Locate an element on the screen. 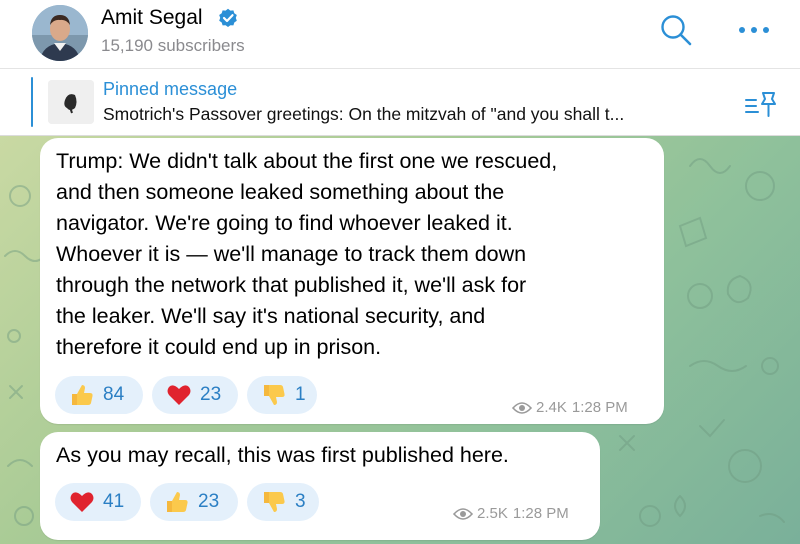  view-count: 2.4K is located at coordinates (551, 407).